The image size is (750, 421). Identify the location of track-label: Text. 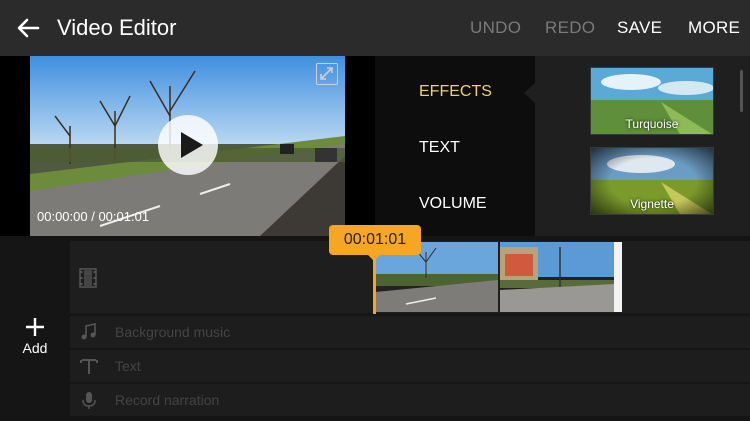
(128, 366).